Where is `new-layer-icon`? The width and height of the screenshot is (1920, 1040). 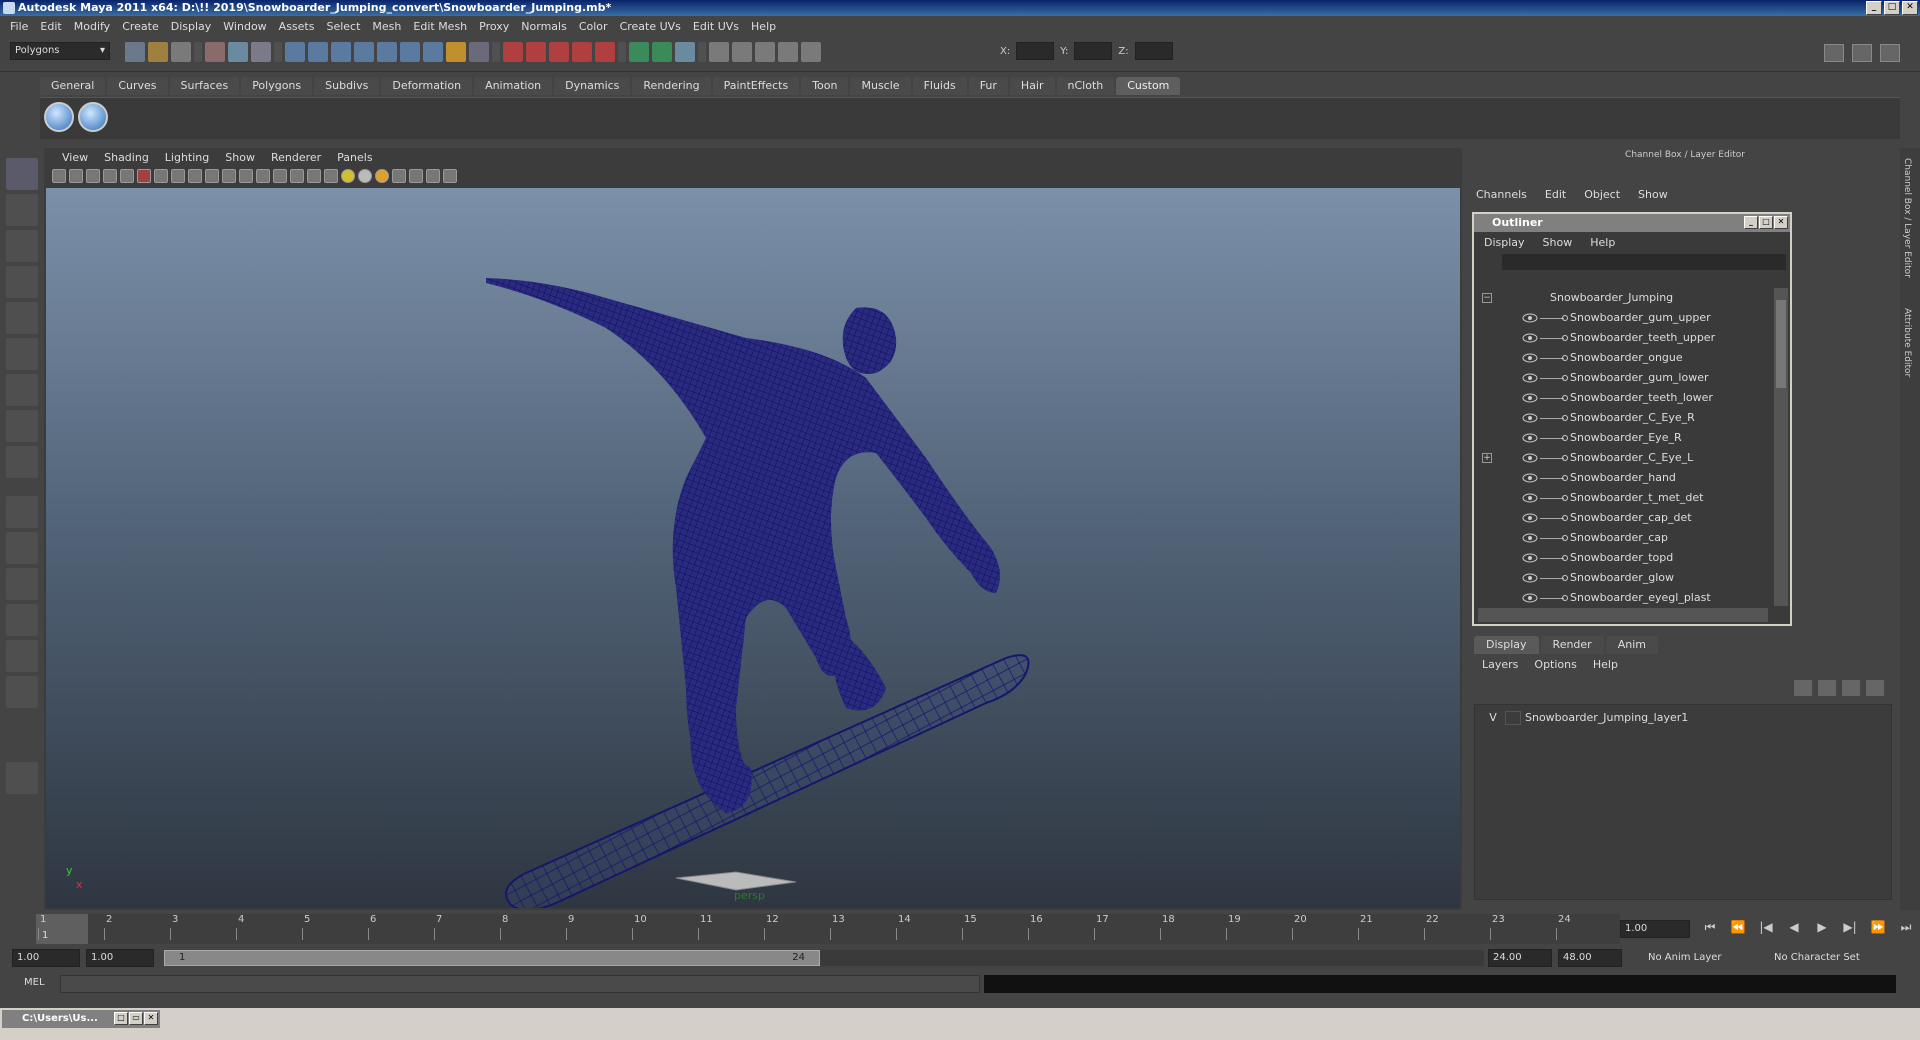 new-layer-icon is located at coordinates (1851, 688).